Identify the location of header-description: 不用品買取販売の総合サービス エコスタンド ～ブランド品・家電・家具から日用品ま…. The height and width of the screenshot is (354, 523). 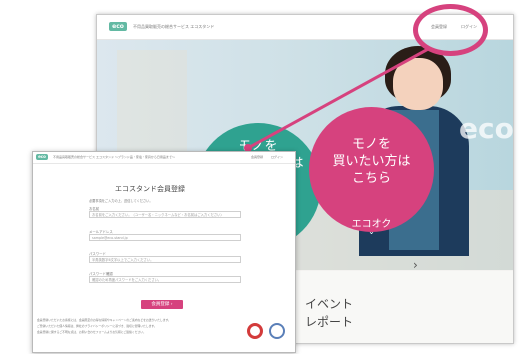
(114, 157).